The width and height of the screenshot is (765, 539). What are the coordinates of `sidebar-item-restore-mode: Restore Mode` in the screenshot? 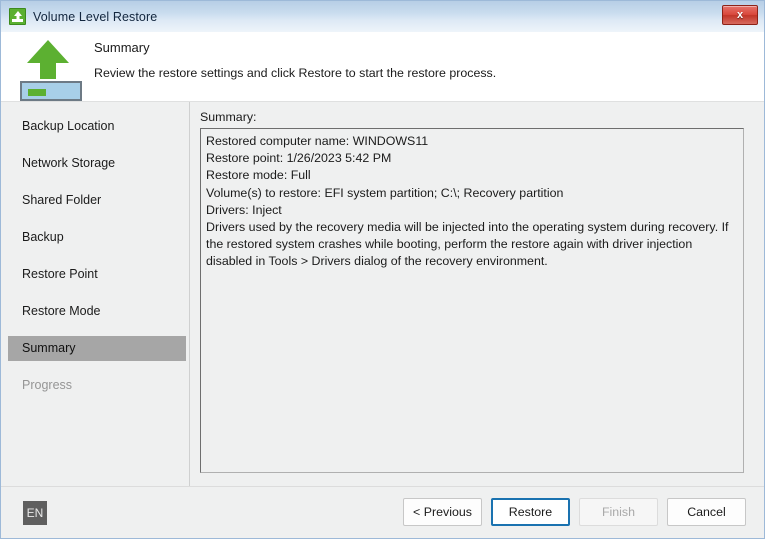 It's located at (97, 311).